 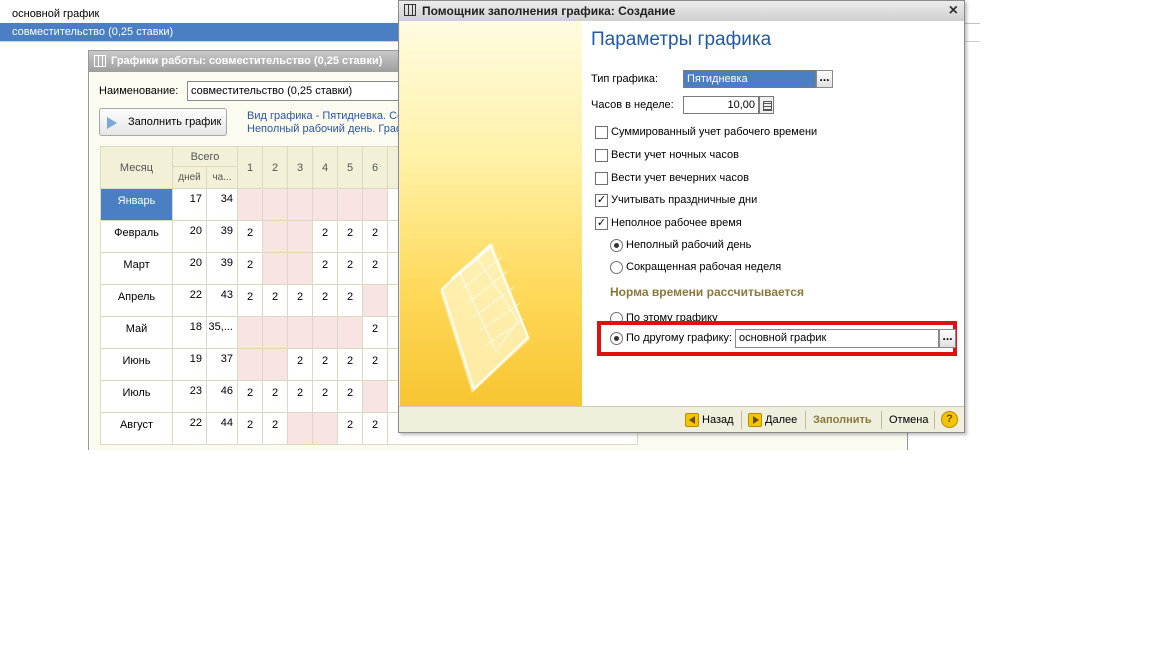 What do you see at coordinates (205, 156) in the screenshot?
I see `column-header-total: Всего` at bounding box center [205, 156].